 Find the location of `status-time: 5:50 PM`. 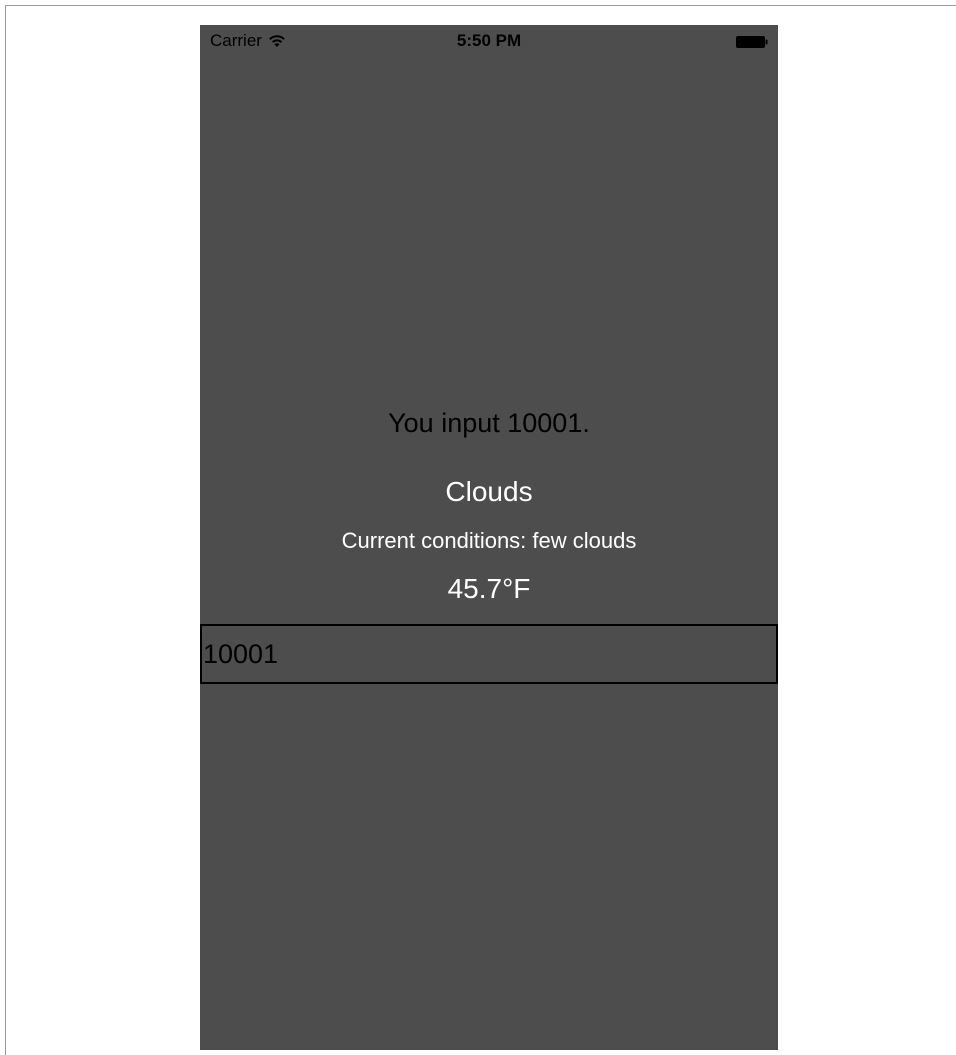

status-time: 5:50 PM is located at coordinates (489, 40).